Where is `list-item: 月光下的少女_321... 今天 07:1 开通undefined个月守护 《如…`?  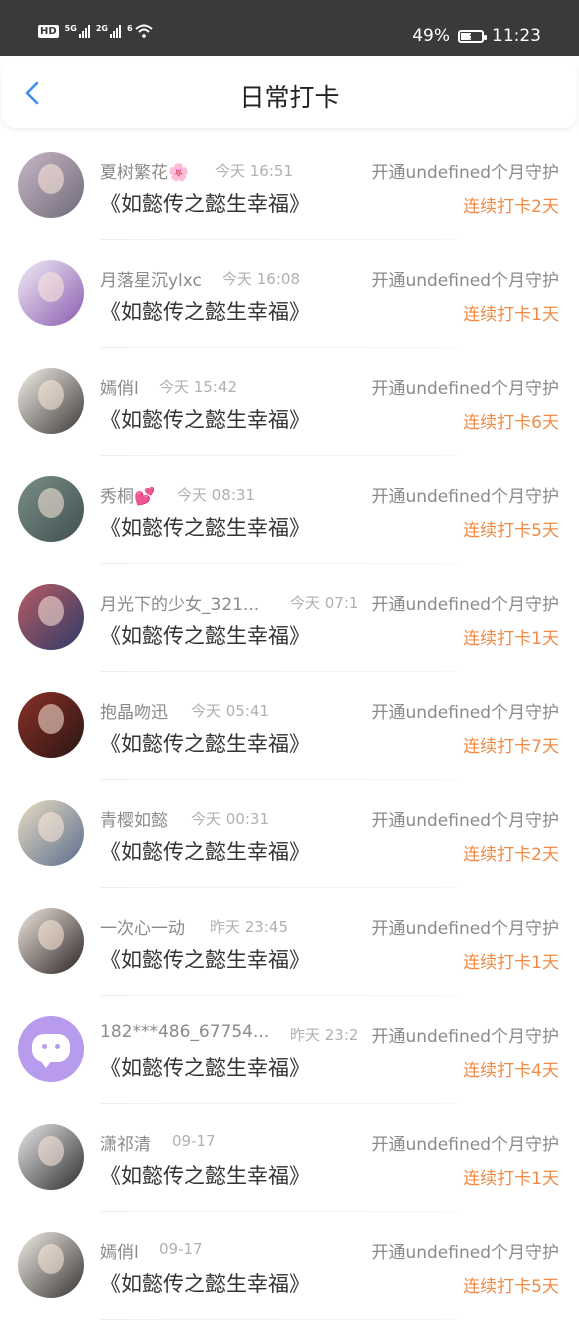
list-item: 月光下的少女_321... 今天 07:1 开通undefined个月守护 《如… is located at coordinates (289, 618).